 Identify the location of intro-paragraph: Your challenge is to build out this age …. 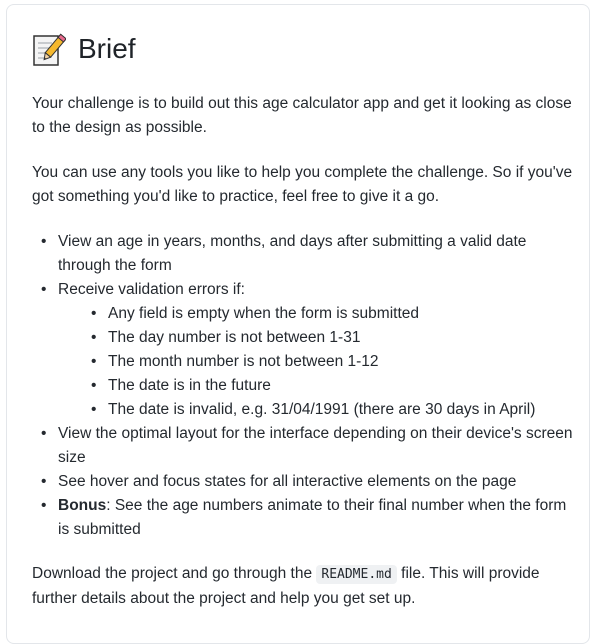
(302, 115).